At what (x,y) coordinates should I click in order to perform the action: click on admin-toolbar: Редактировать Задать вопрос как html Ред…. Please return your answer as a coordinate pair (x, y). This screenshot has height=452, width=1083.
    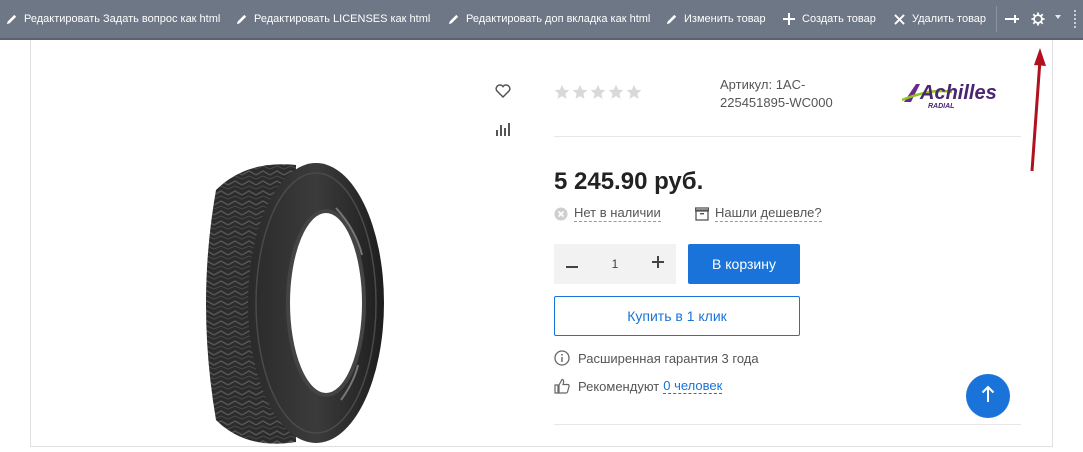
    Looking at the image, I should click on (541, 20).